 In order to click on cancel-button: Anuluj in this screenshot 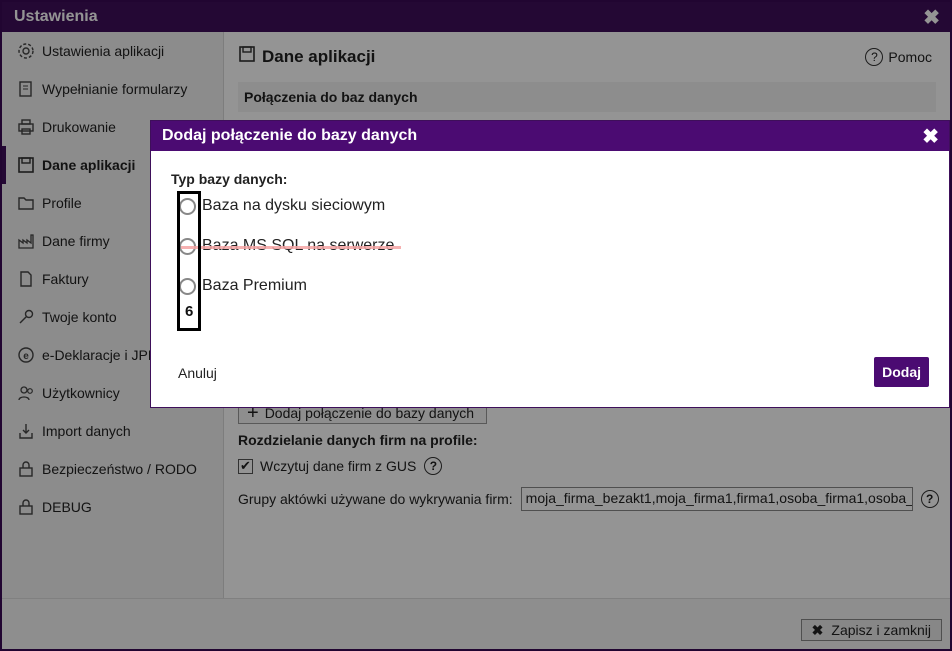, I will do `click(197, 373)`.